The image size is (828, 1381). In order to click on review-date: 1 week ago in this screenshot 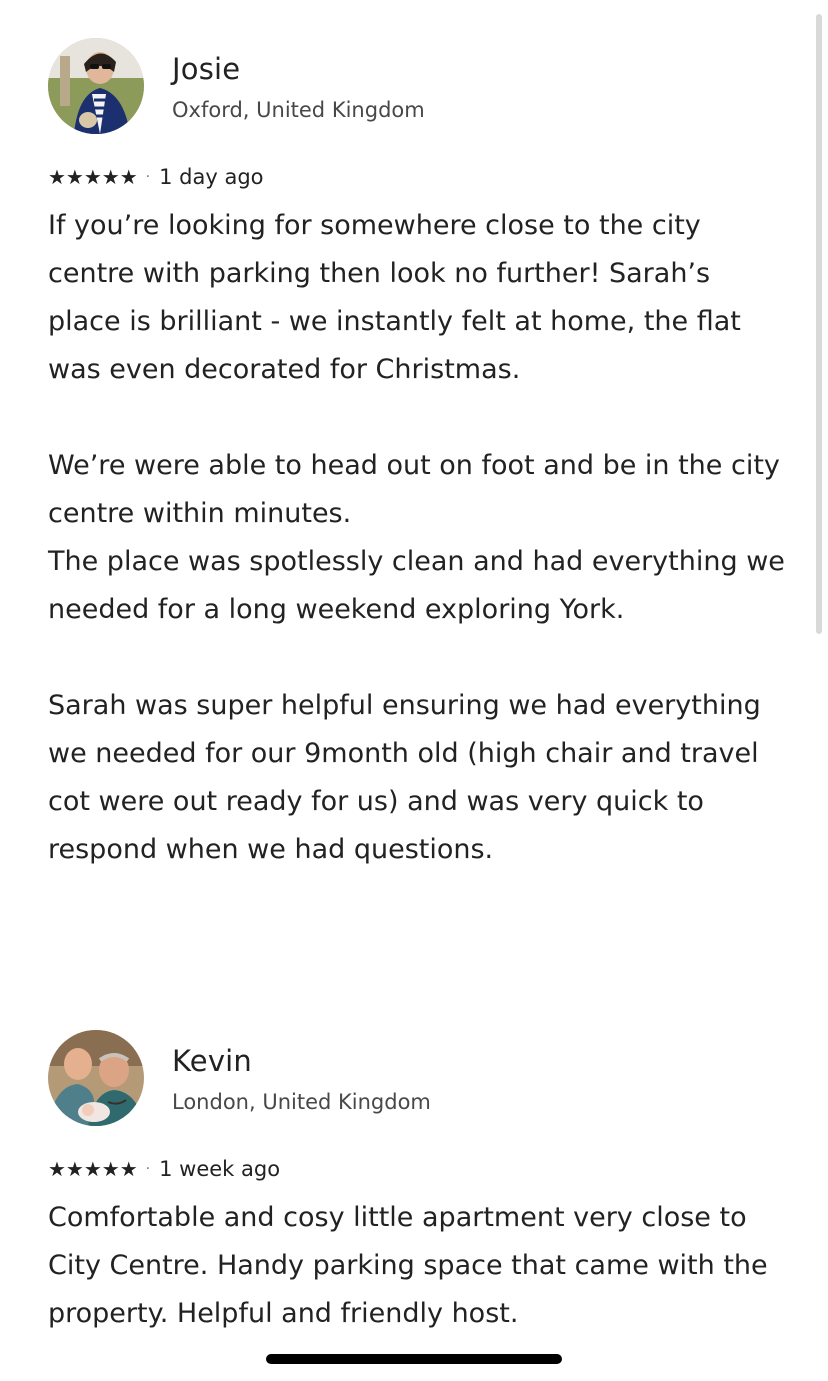, I will do `click(220, 1169)`.